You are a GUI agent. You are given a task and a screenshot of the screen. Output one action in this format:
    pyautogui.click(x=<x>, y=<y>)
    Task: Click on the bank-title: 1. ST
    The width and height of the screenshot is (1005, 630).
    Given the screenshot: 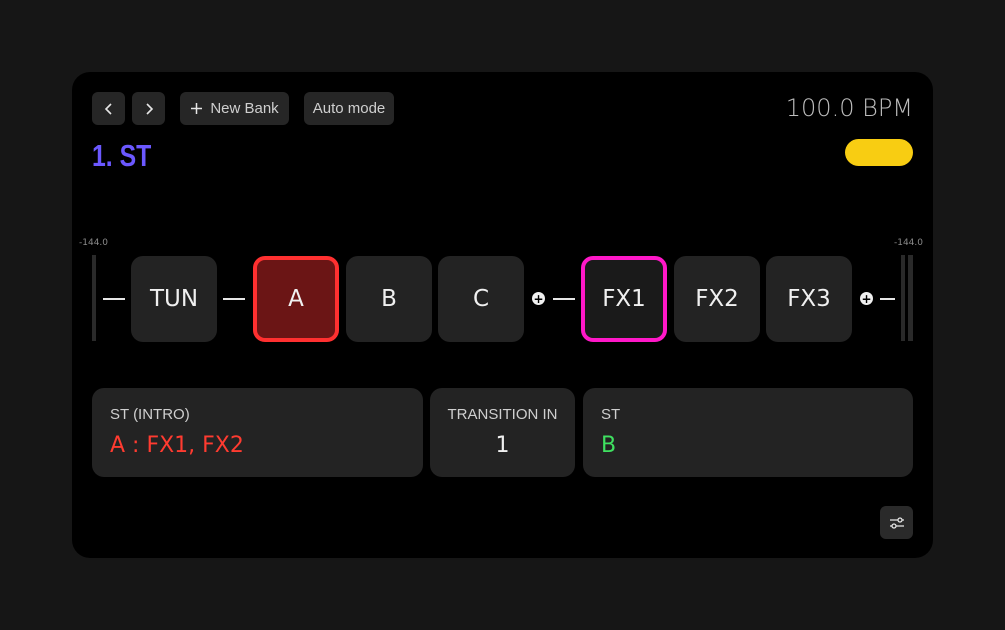 What is the action you would take?
    pyautogui.click(x=122, y=155)
    